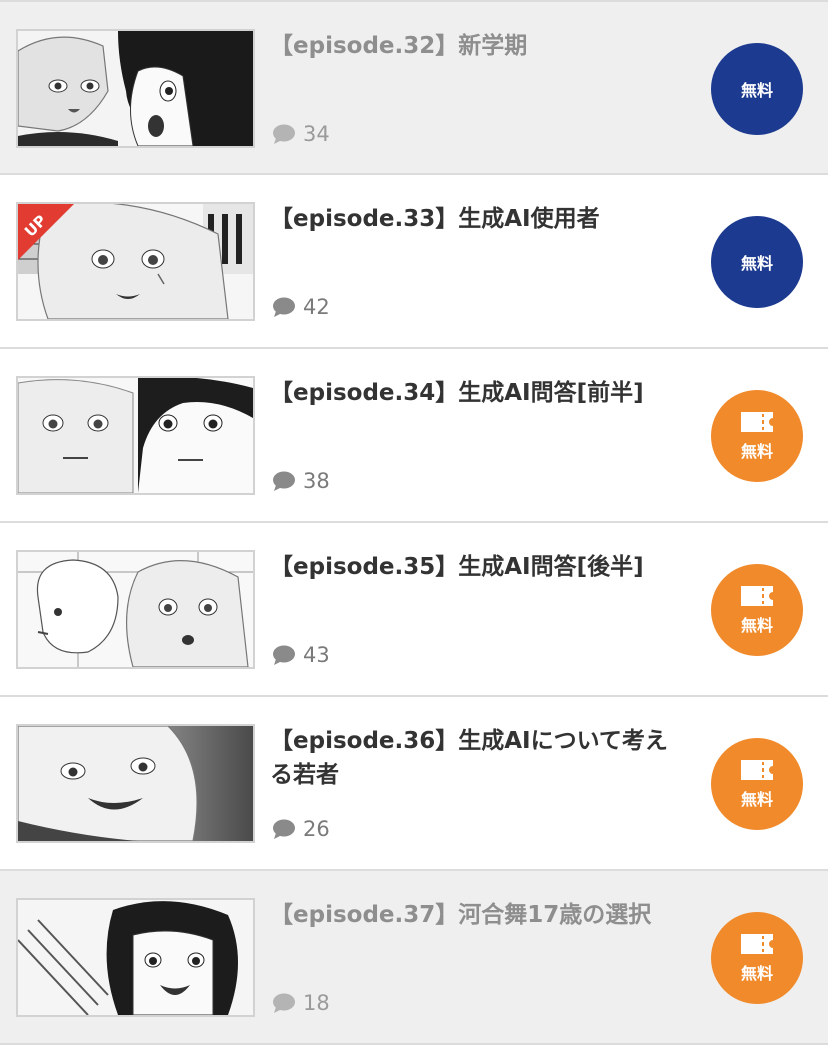  Describe the element at coordinates (301, 481) in the screenshot. I see `comment-count: 38` at that location.